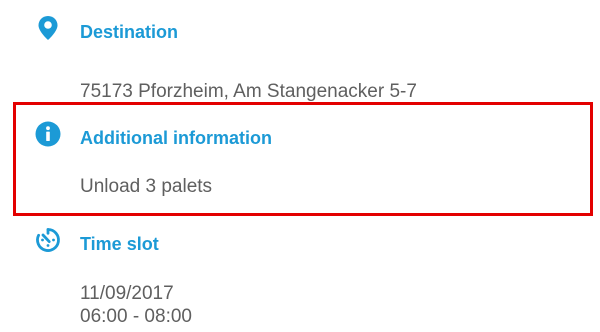 This screenshot has height=332, width=600. What do you see at coordinates (127, 293) in the screenshot?
I see `time-slot-date: 11/09/2017` at bounding box center [127, 293].